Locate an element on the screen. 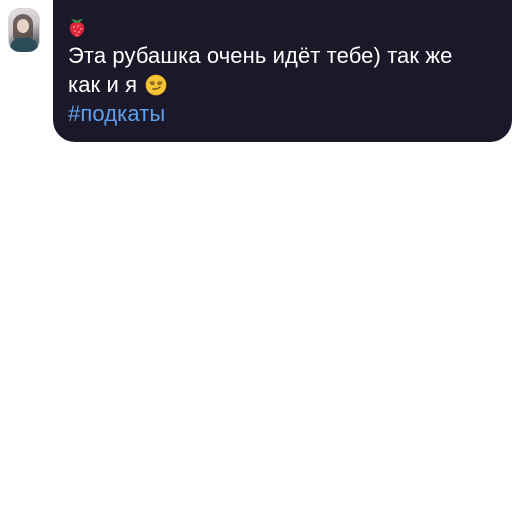  smirking-face-icon is located at coordinates (156, 85).